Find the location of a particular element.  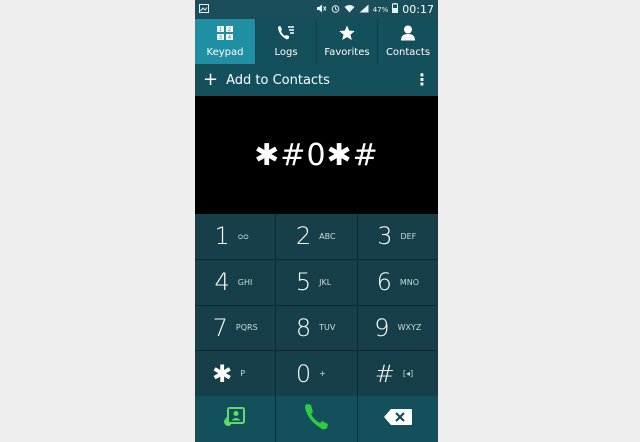

add-to-contacts-bar: + Add to Contacts ⋮ is located at coordinates (316, 80).